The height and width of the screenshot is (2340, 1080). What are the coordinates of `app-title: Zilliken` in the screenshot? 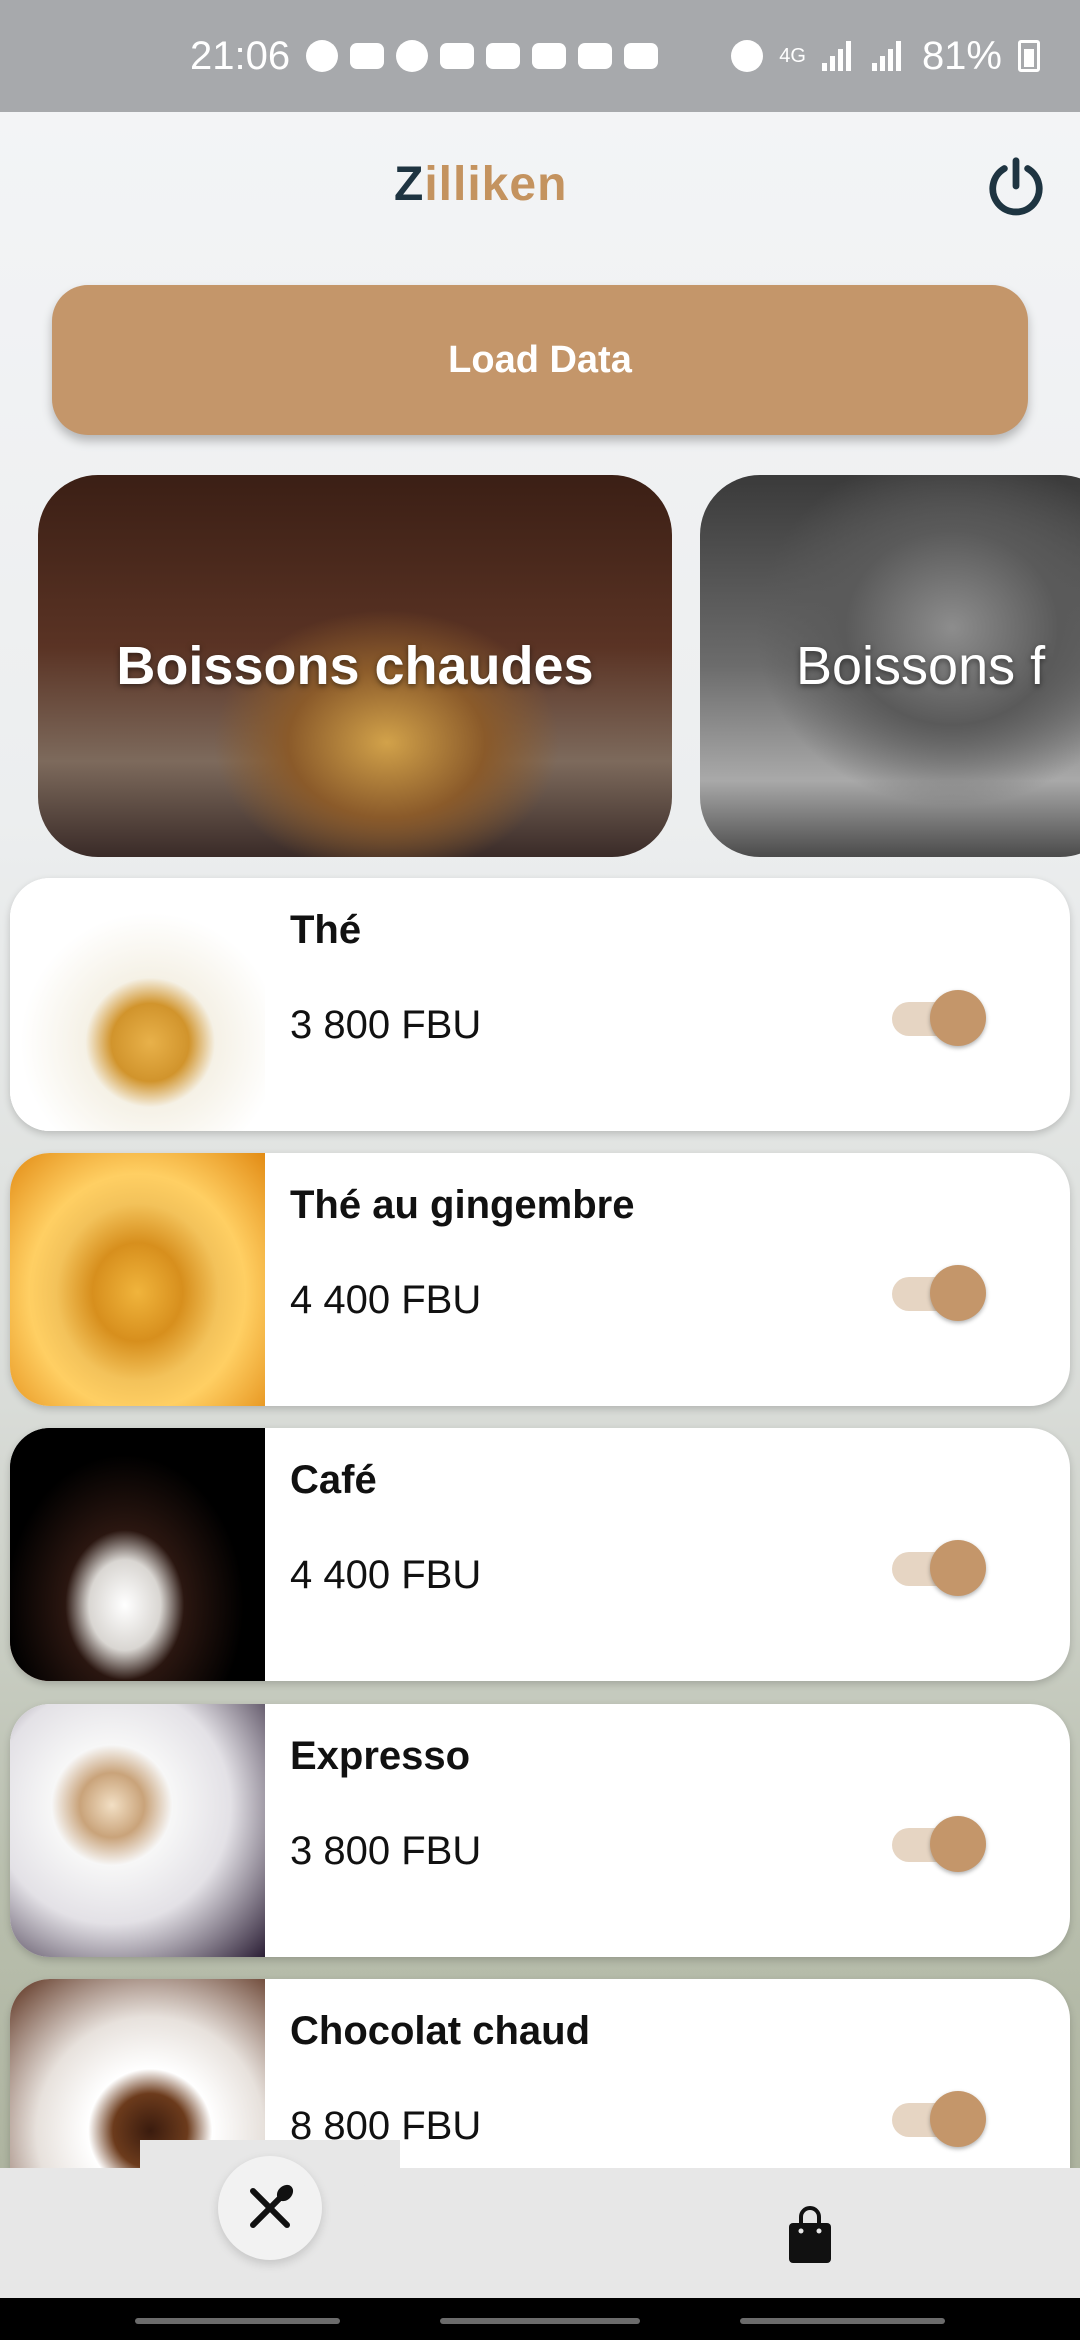 It's located at (480, 184).